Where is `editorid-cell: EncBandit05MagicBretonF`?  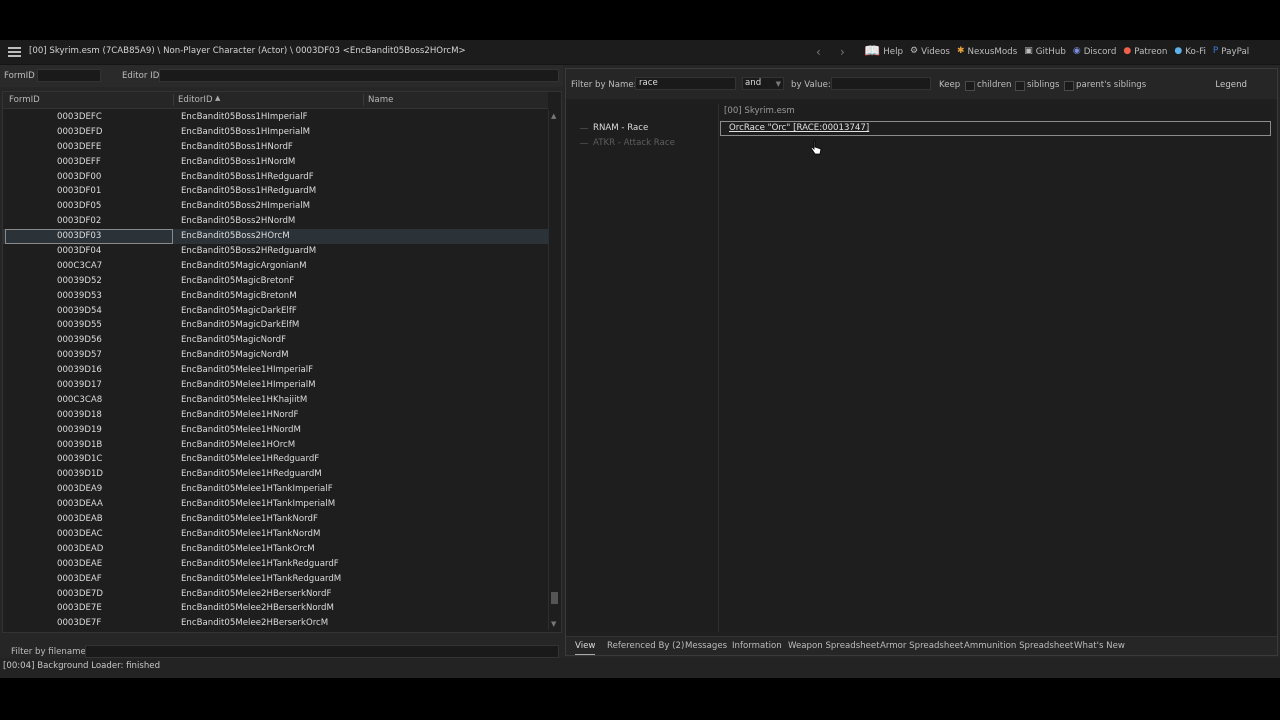 editorid-cell: EncBandit05MagicBretonF is located at coordinates (238, 280).